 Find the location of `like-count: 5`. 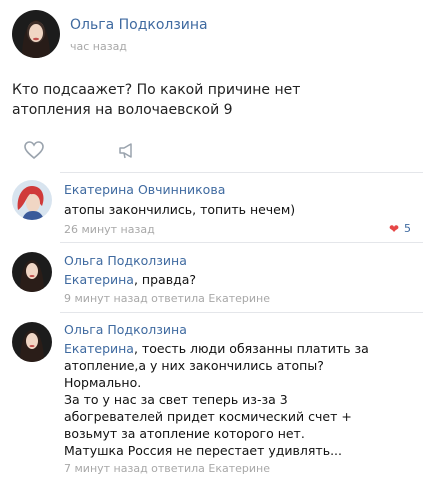

like-count: 5 is located at coordinates (407, 228).